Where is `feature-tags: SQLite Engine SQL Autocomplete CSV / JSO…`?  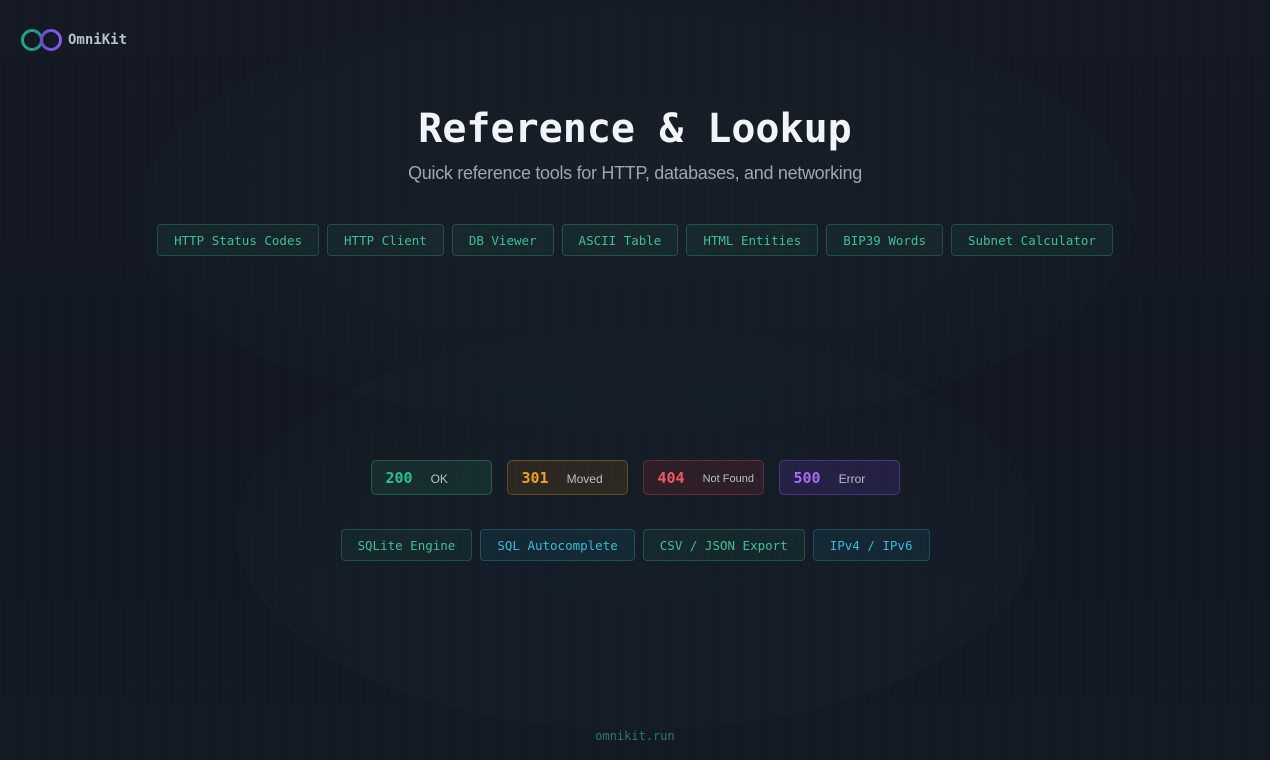
feature-tags: SQLite Engine SQL Autocomplete CSV / JSO… is located at coordinates (635, 545).